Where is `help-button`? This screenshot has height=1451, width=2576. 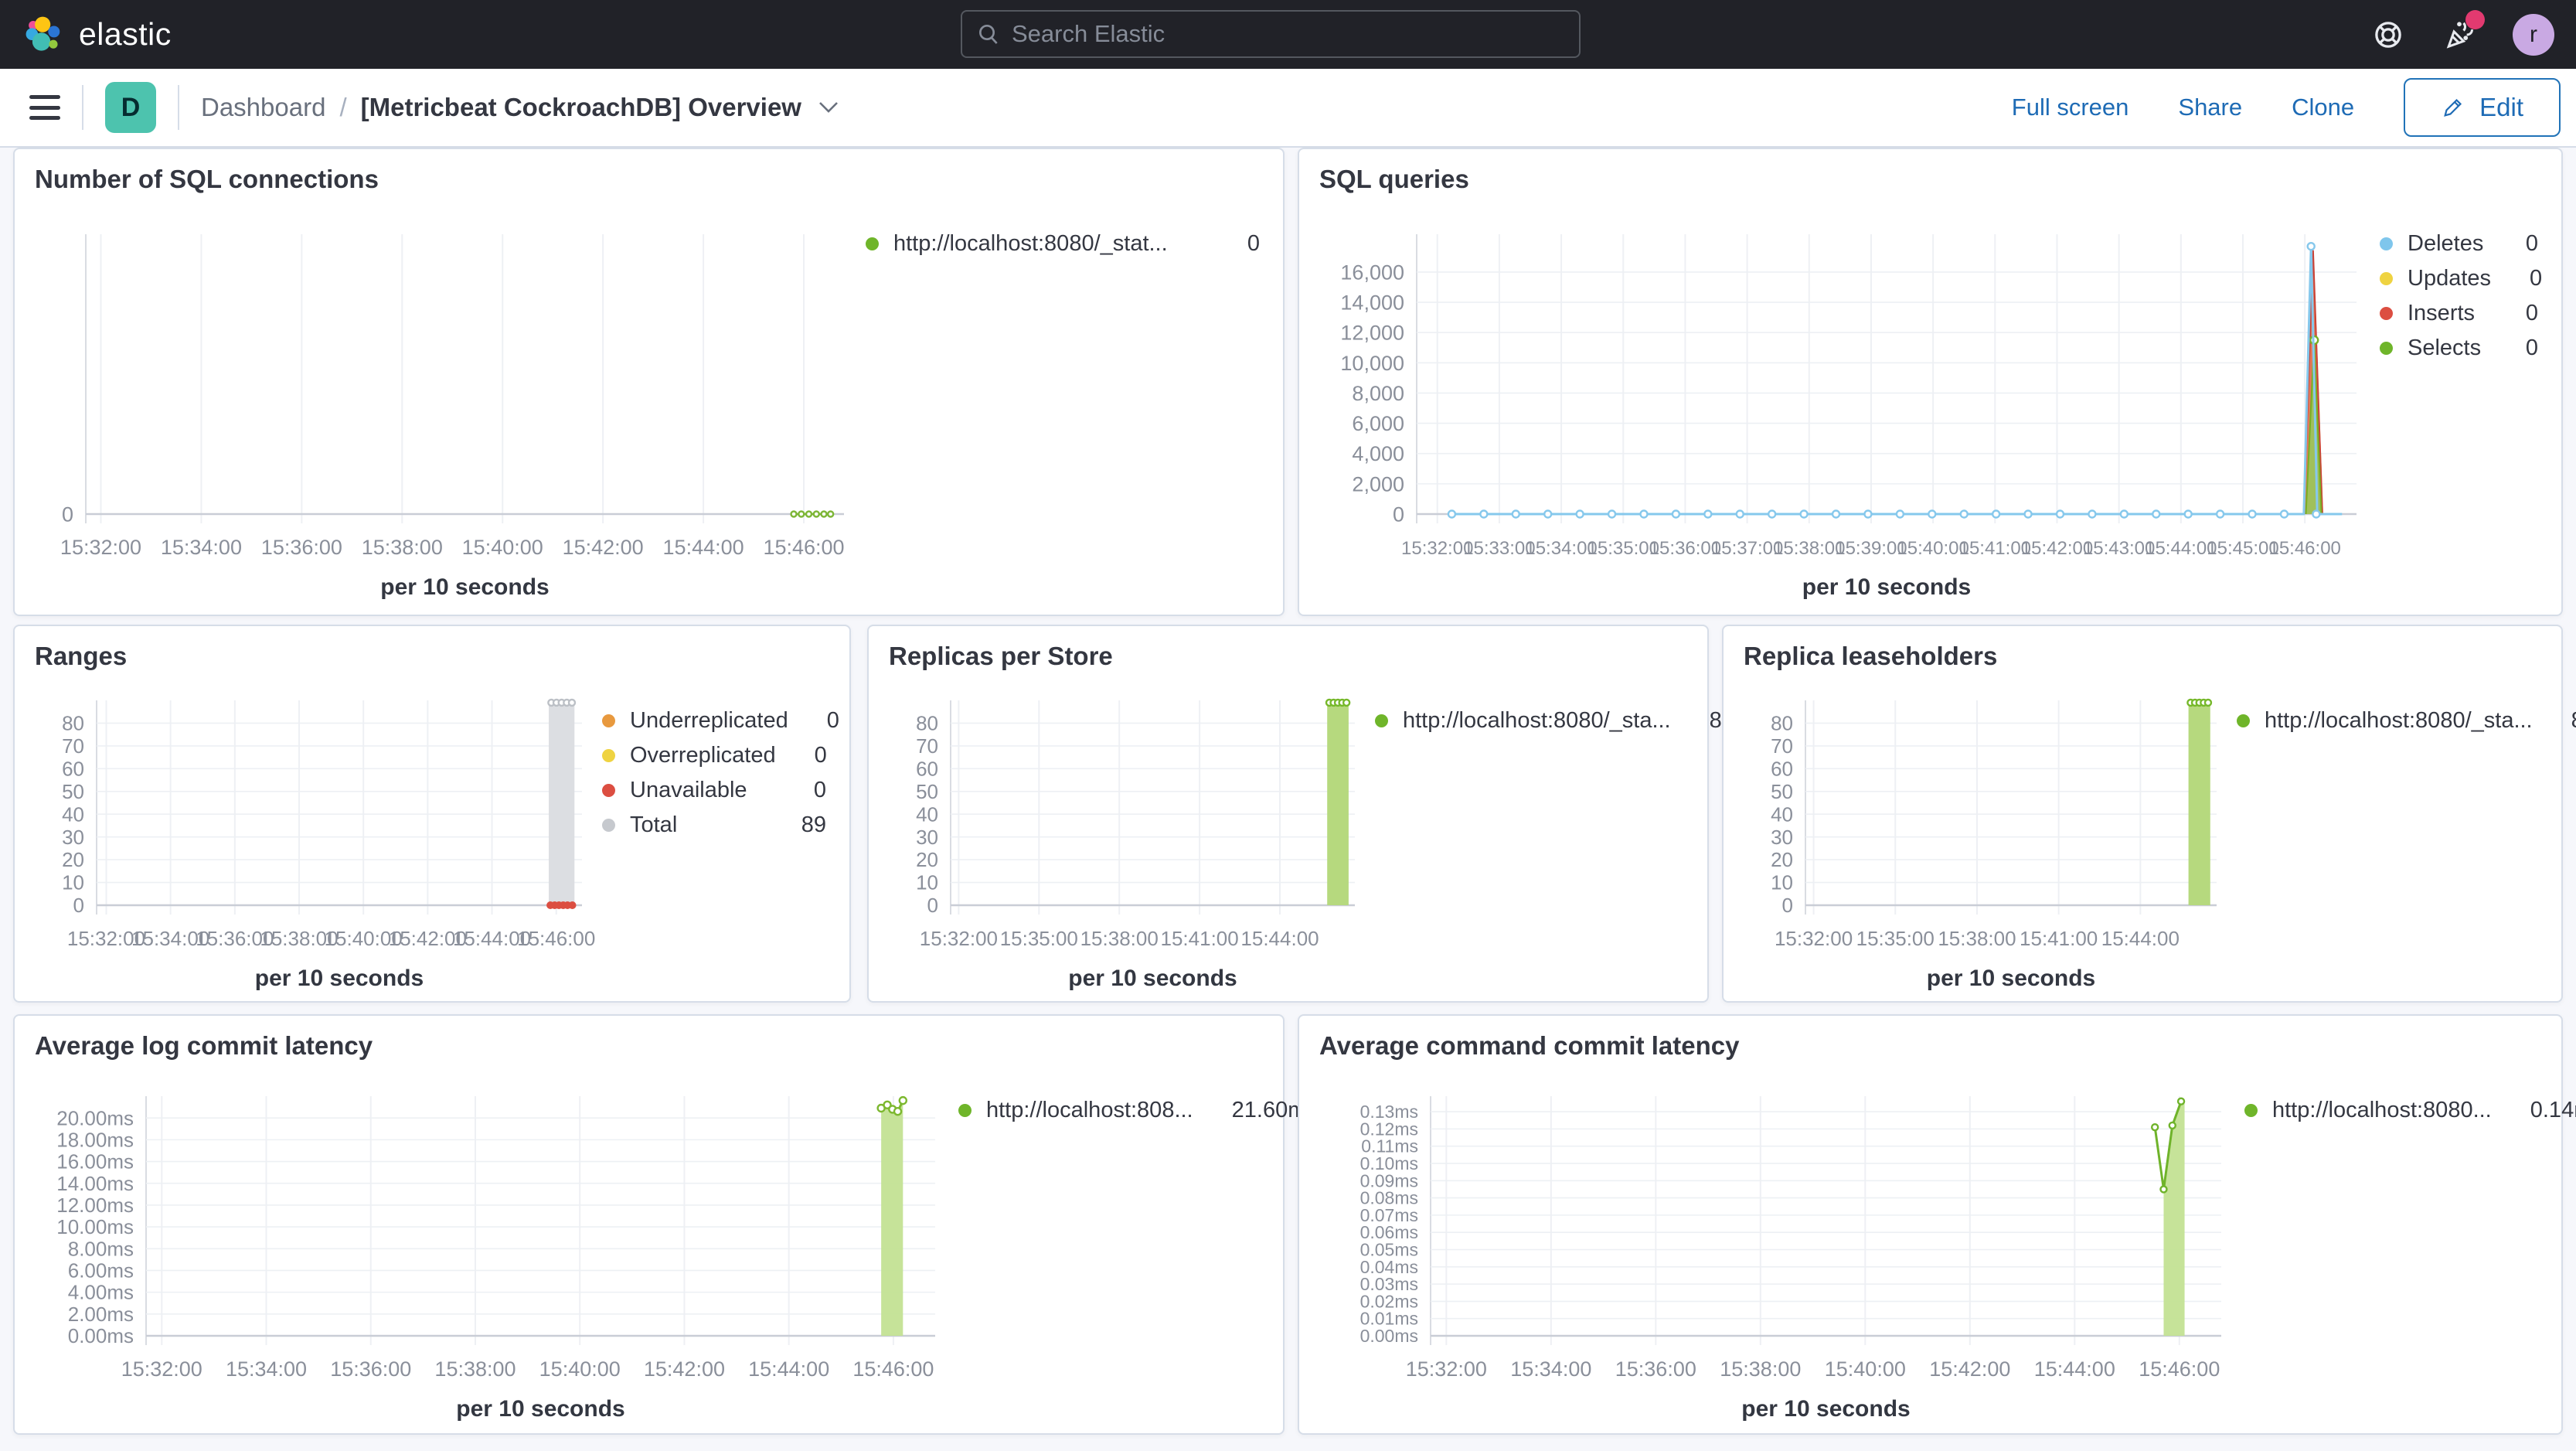 help-button is located at coordinates (2388, 35).